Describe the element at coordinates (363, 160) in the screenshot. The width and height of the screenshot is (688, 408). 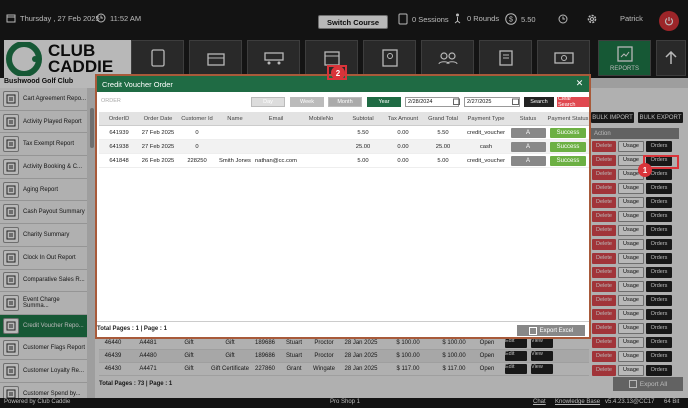
I see `cell-subtotal: 5.00` at that location.